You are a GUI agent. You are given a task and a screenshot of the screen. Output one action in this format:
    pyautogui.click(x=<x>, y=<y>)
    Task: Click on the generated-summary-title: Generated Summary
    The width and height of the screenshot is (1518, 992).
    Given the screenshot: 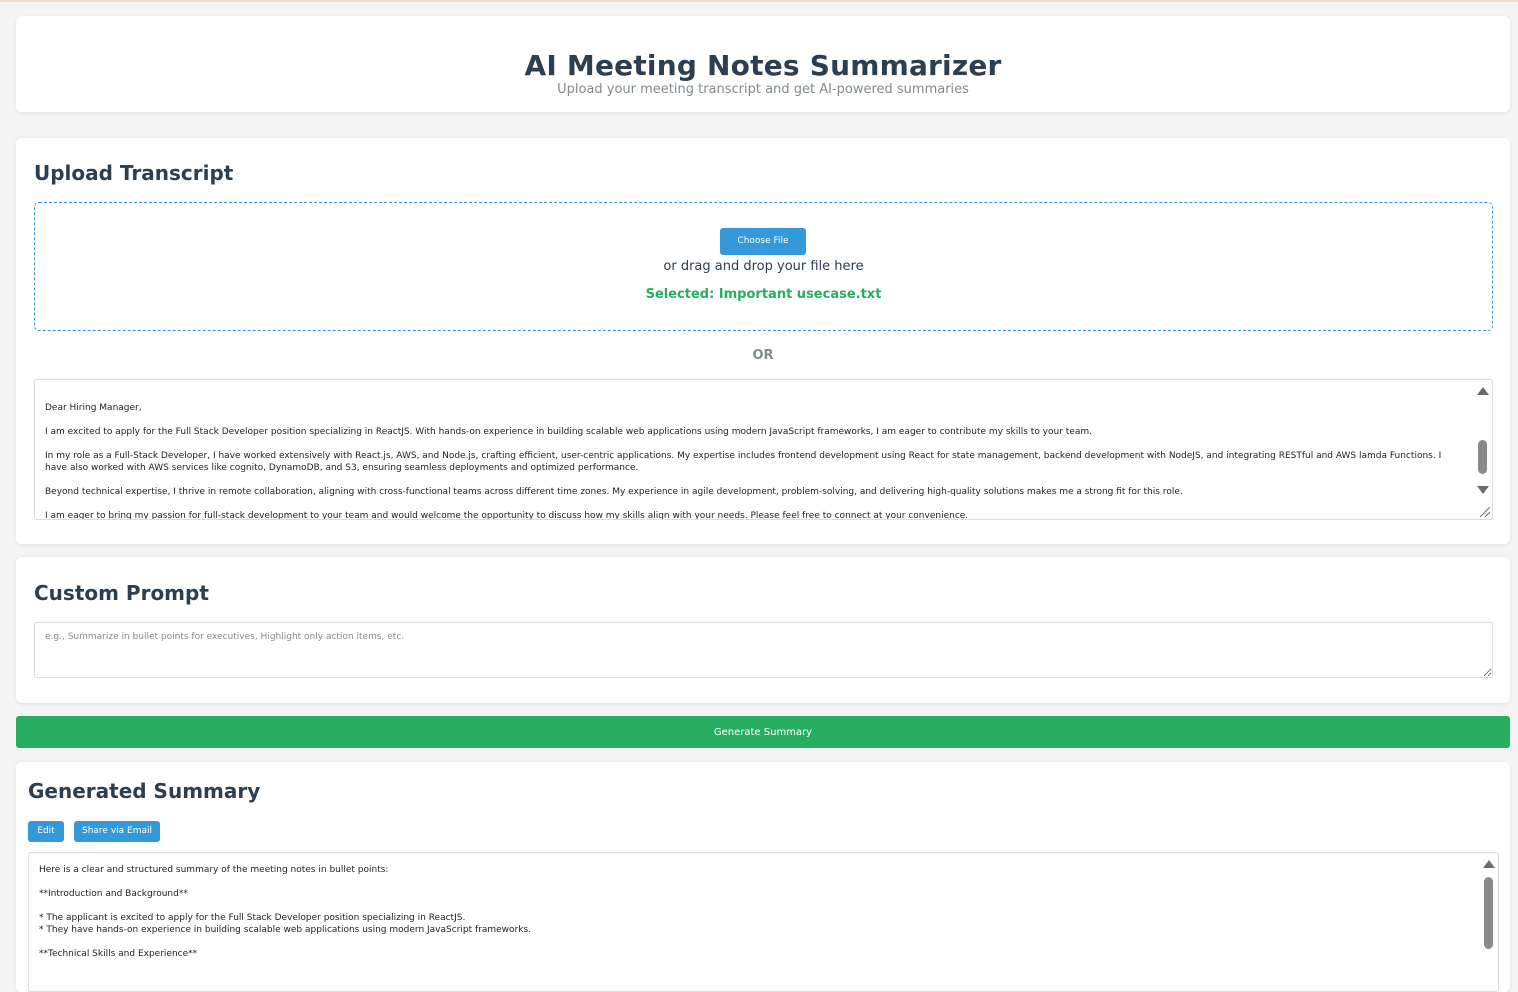 What is the action you would take?
    pyautogui.click(x=144, y=791)
    